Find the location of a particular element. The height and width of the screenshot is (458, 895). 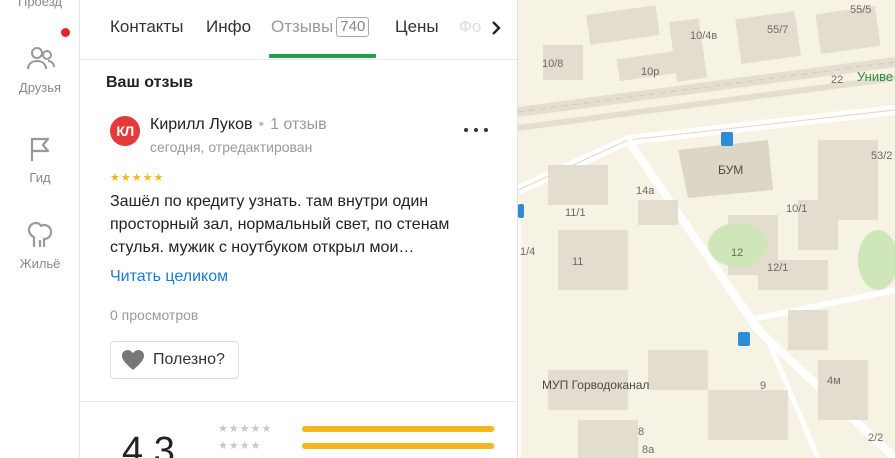

review-rating-stars: ★★★★★ is located at coordinates (137, 178).